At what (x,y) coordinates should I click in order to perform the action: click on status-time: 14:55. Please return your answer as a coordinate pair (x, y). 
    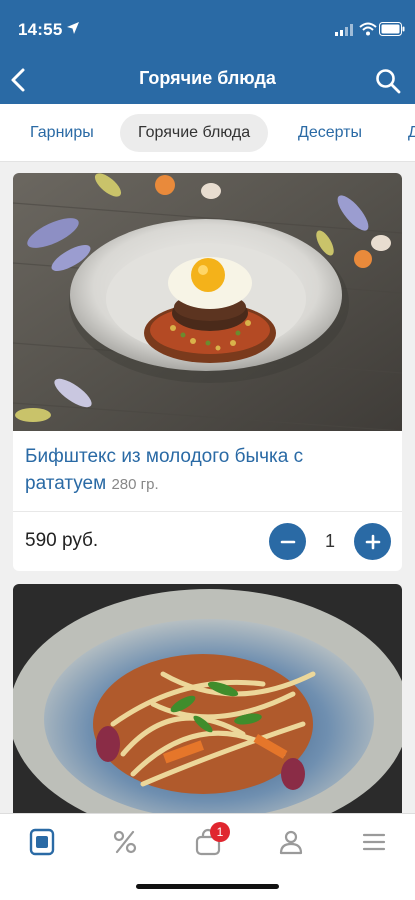
    Looking at the image, I should click on (40, 29).